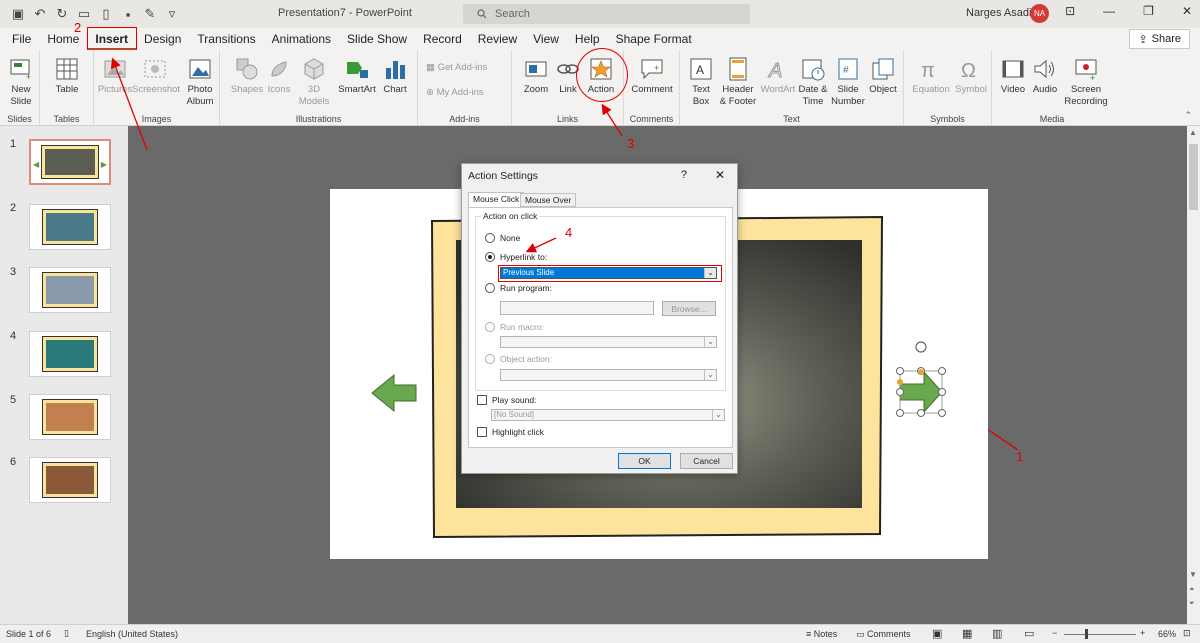  What do you see at coordinates (172, 14) in the screenshot?
I see `customize-qat-icon: ▿` at bounding box center [172, 14].